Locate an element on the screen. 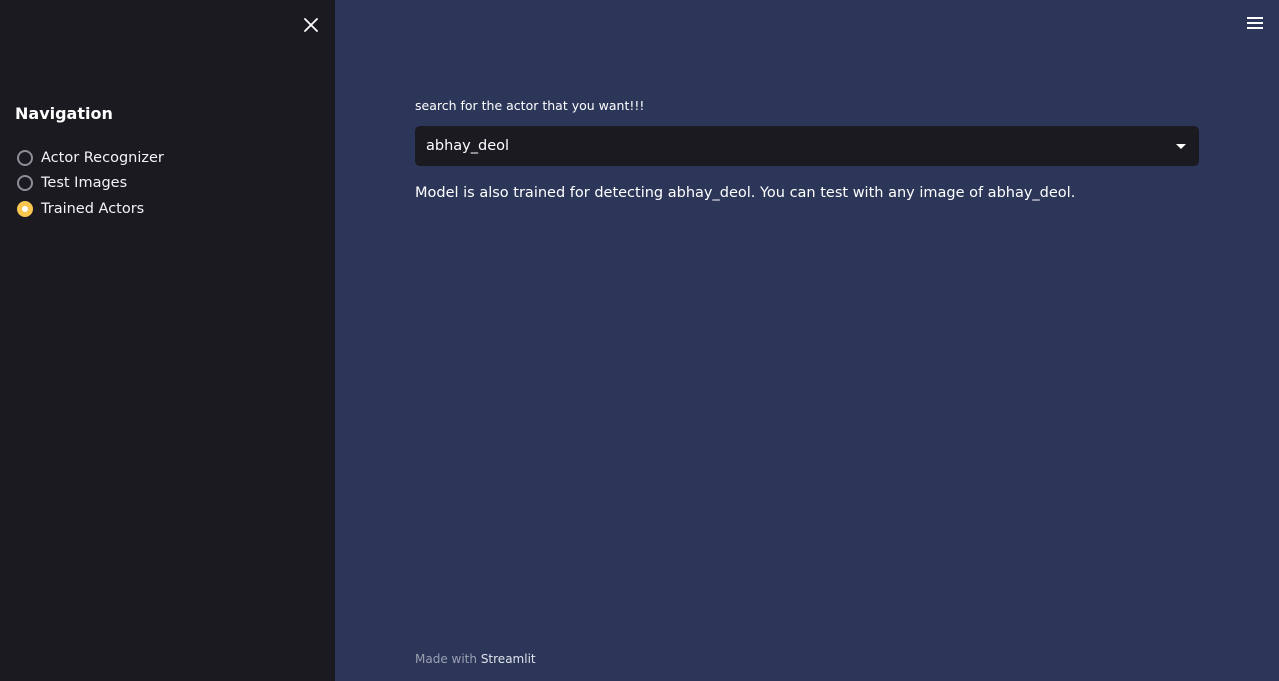  main-menu-button is located at coordinates (1255, 23).